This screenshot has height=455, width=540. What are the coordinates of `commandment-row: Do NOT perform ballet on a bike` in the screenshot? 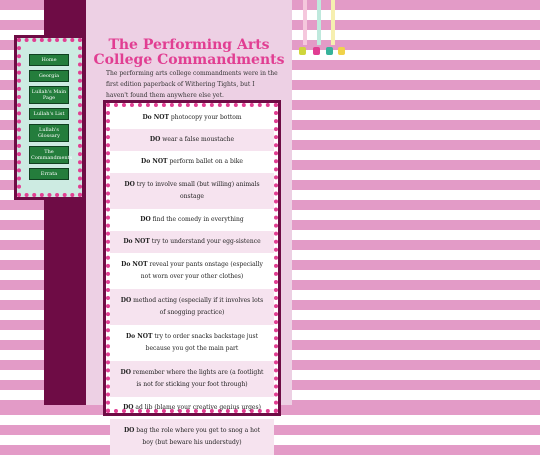 It's located at (192, 161).